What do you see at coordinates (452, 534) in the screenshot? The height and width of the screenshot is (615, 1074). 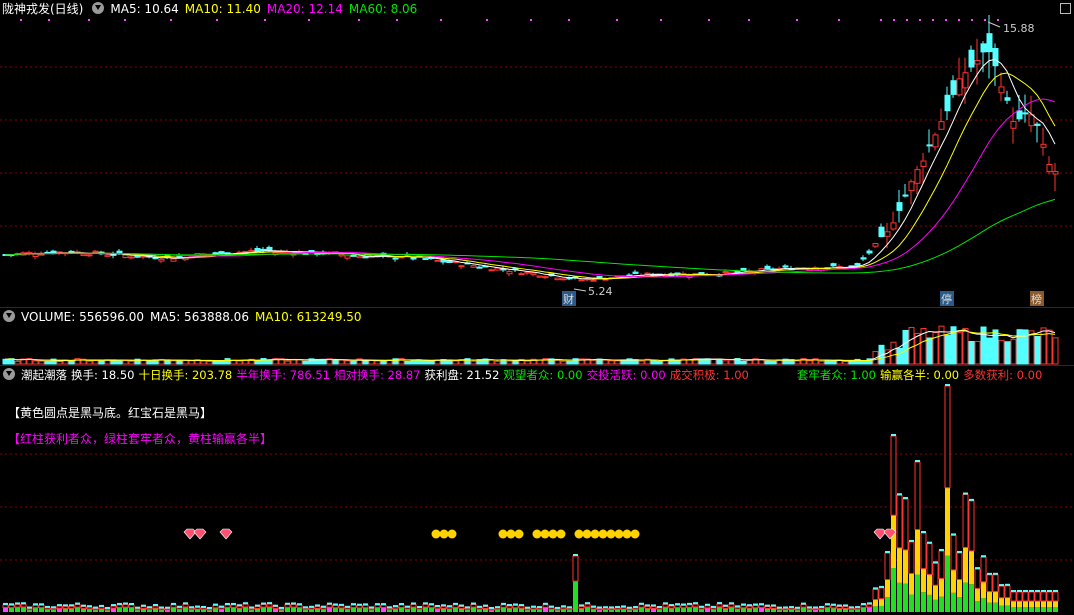 I see `heima-dot` at bounding box center [452, 534].